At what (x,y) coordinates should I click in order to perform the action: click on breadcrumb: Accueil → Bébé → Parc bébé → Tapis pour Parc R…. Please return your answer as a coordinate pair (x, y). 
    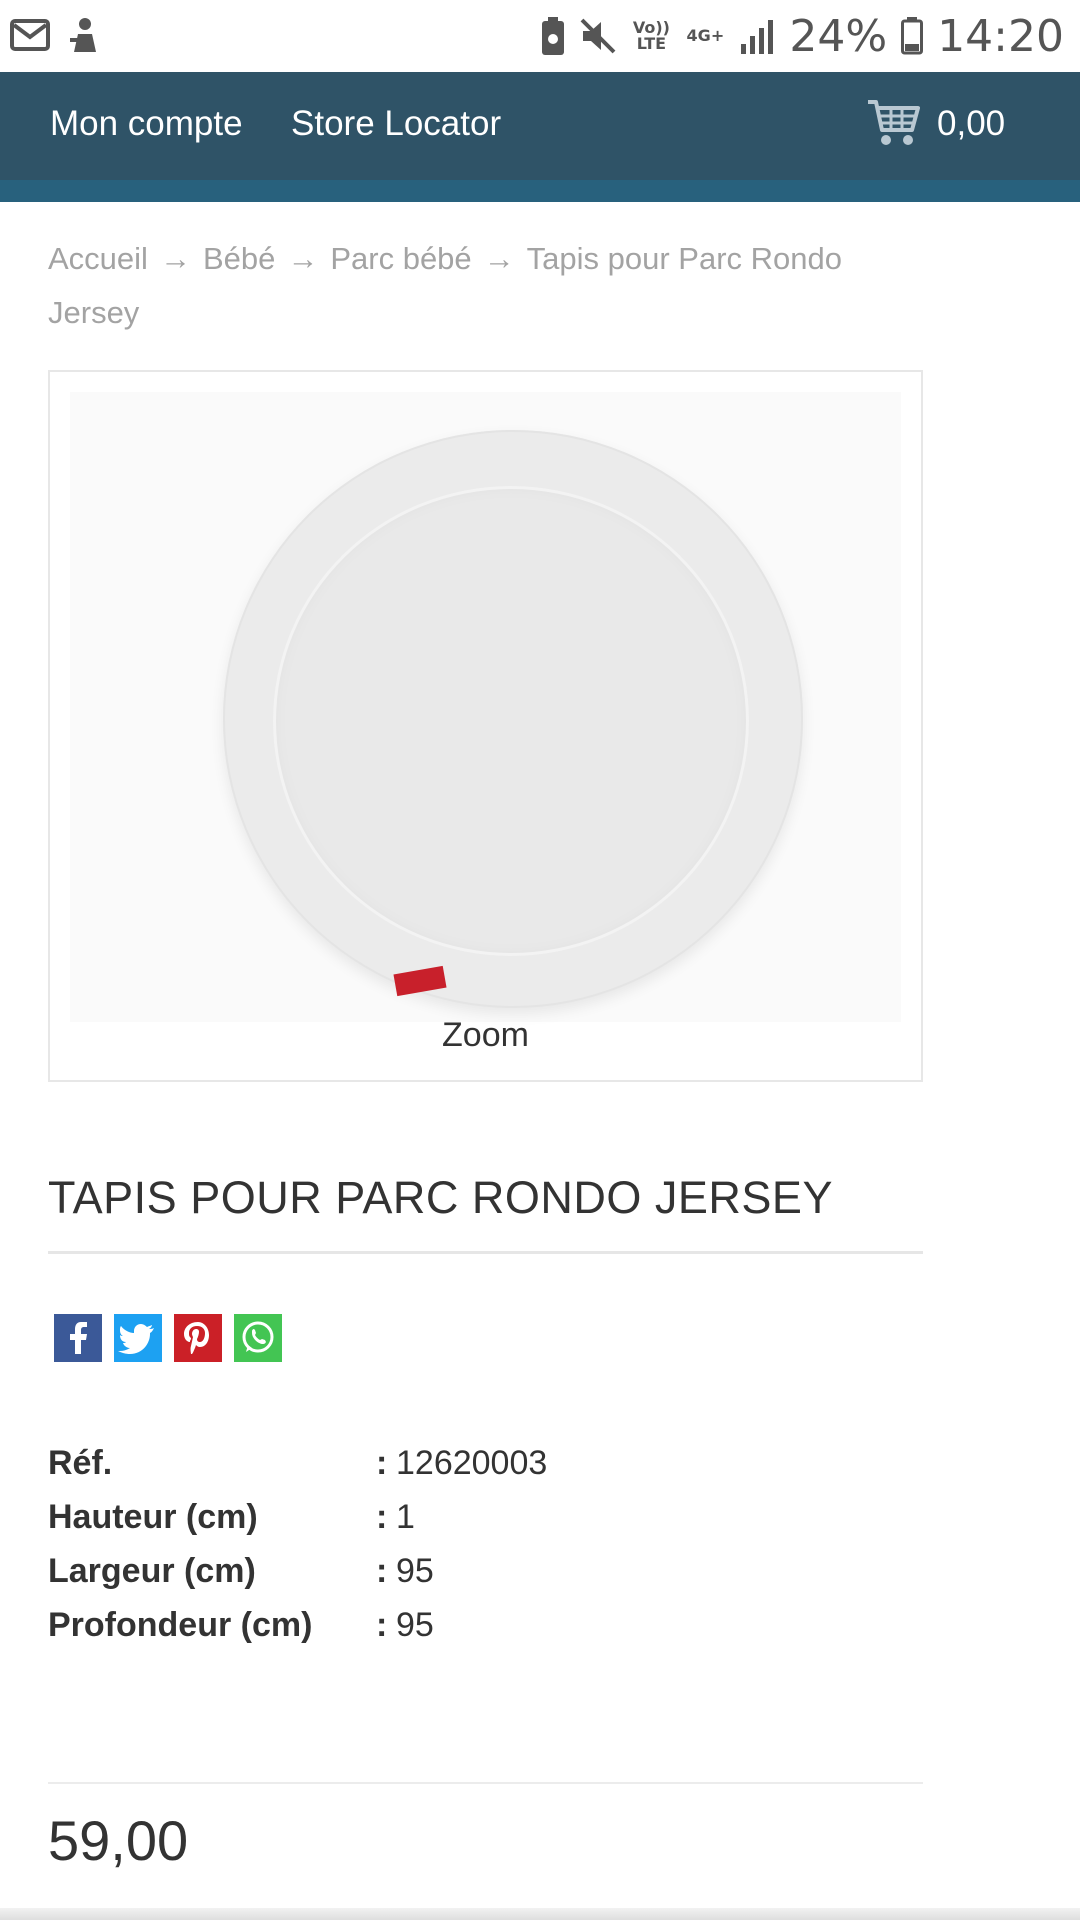
    Looking at the image, I should click on (463, 286).